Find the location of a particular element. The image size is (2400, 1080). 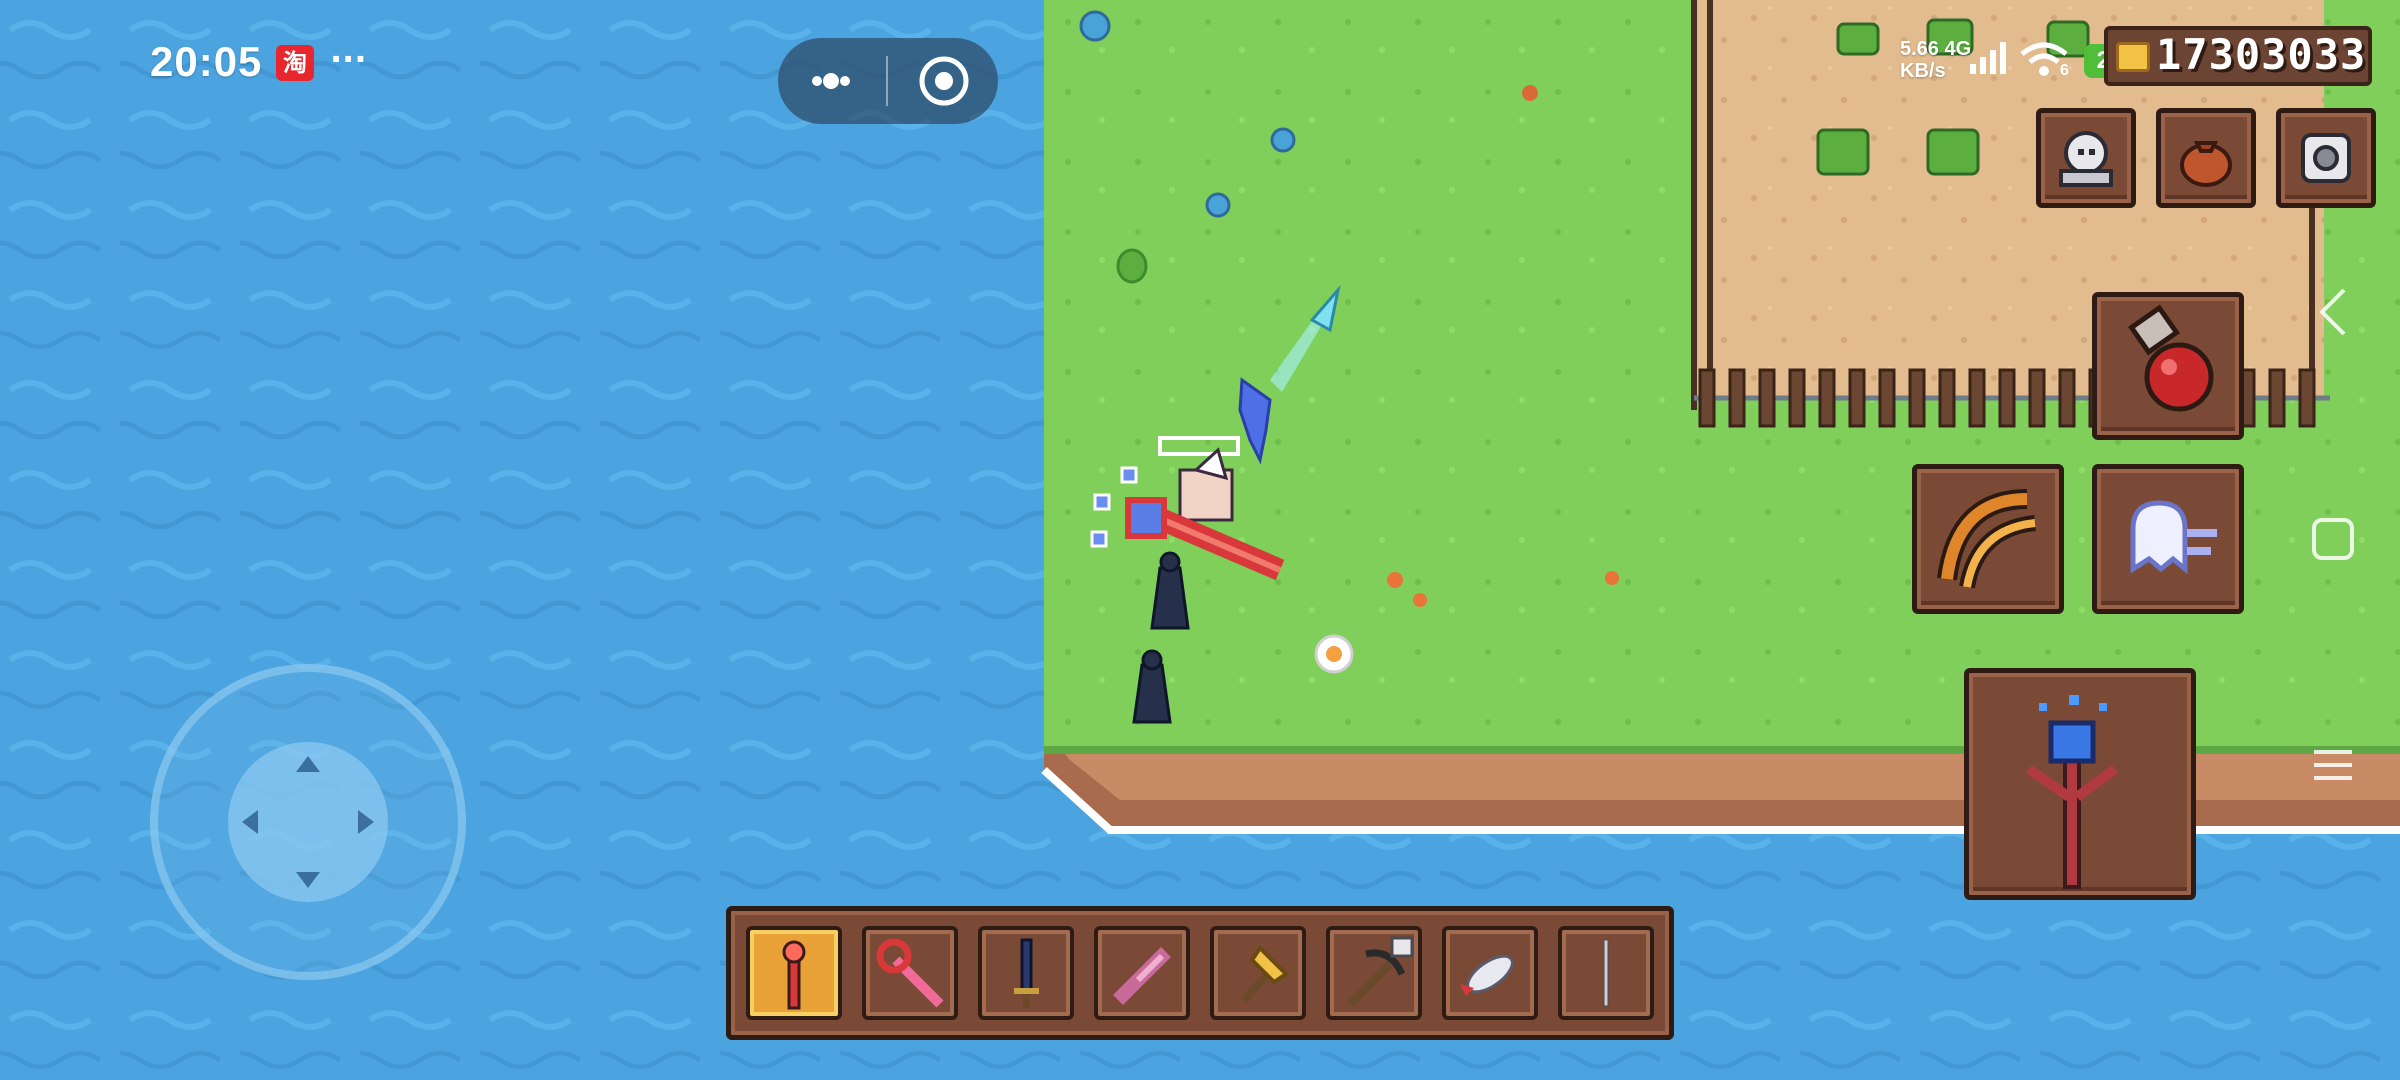

thin-spear-icon is located at coordinates (1606, 973).